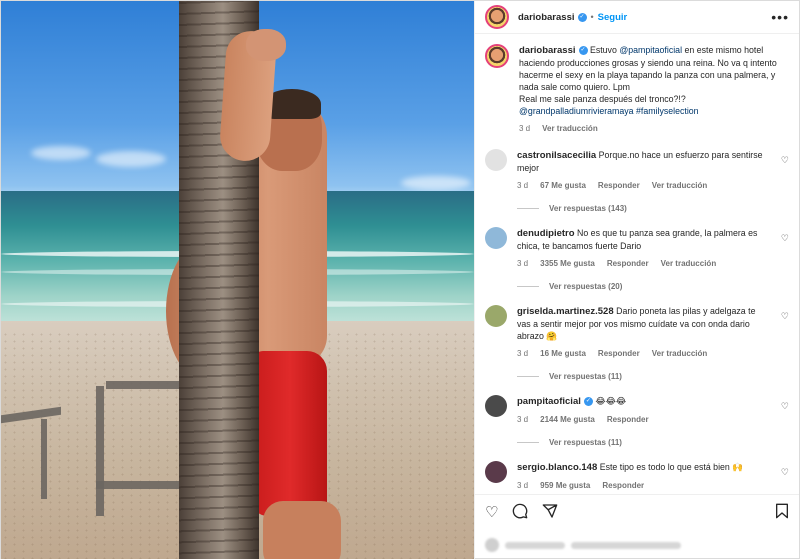 The height and width of the screenshot is (559, 800). What do you see at coordinates (603, 50) in the screenshot?
I see `caption-text: Estuvo` at bounding box center [603, 50].